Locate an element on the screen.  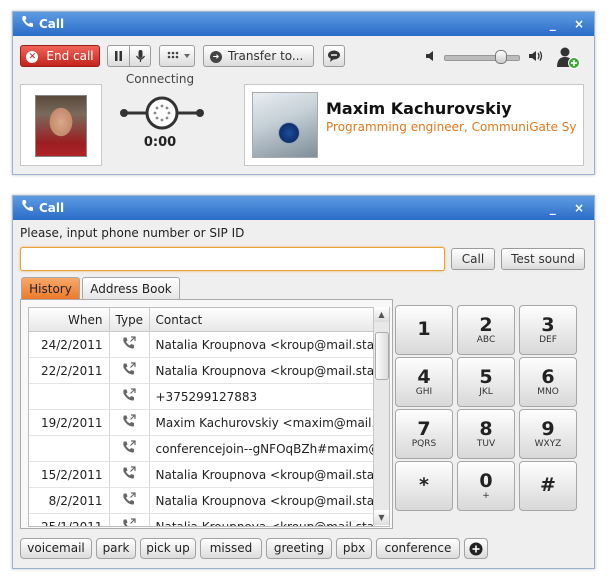
key-digit: 8 is located at coordinates (486, 429).